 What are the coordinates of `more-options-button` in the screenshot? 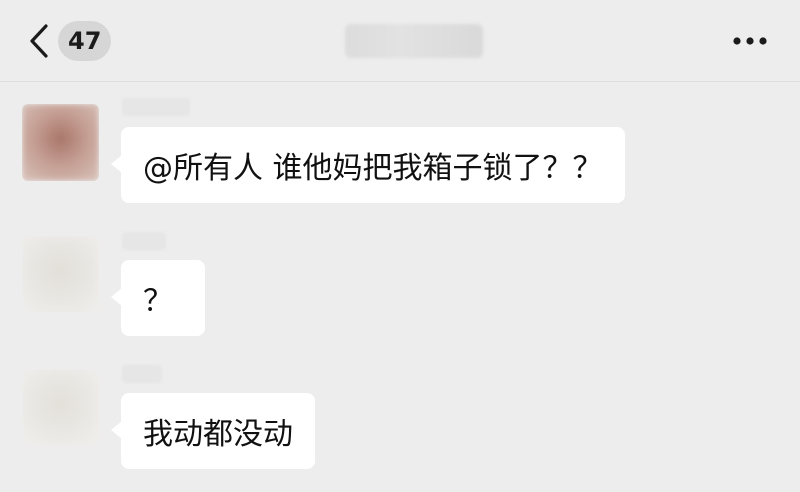 It's located at (750, 41).